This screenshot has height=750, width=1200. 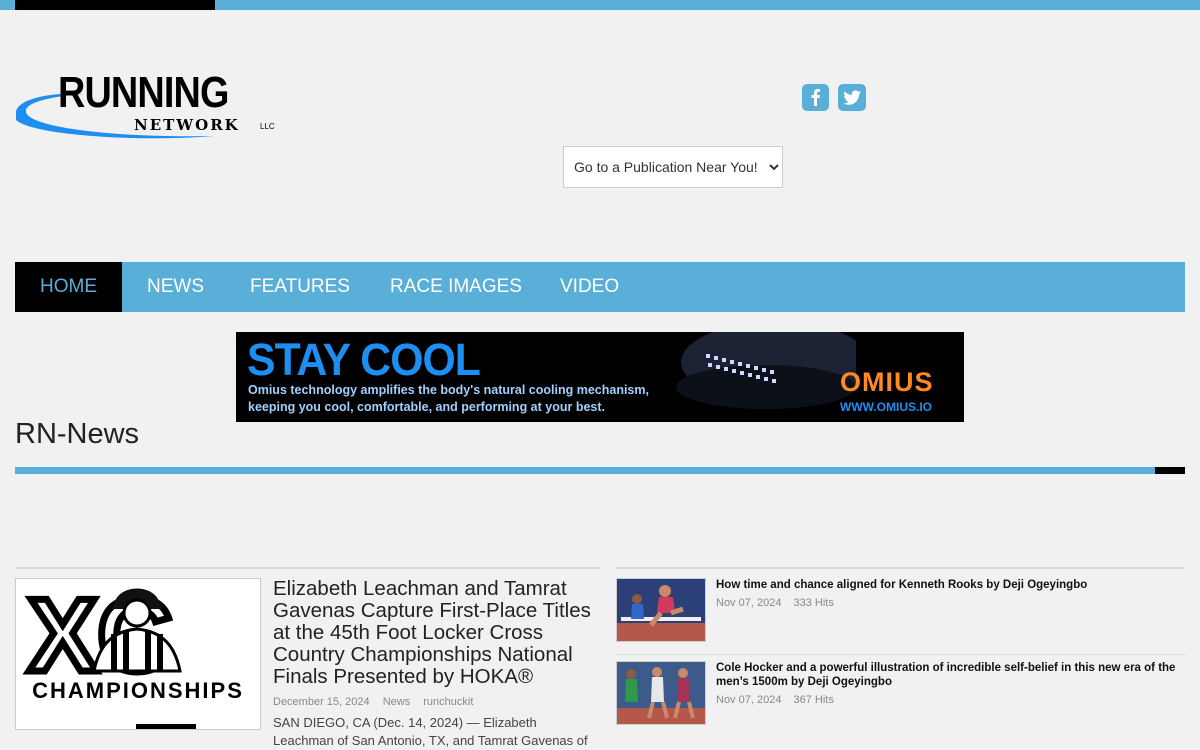 I want to click on sidebar-article-hits: 367 Hits, so click(x=813, y=700).